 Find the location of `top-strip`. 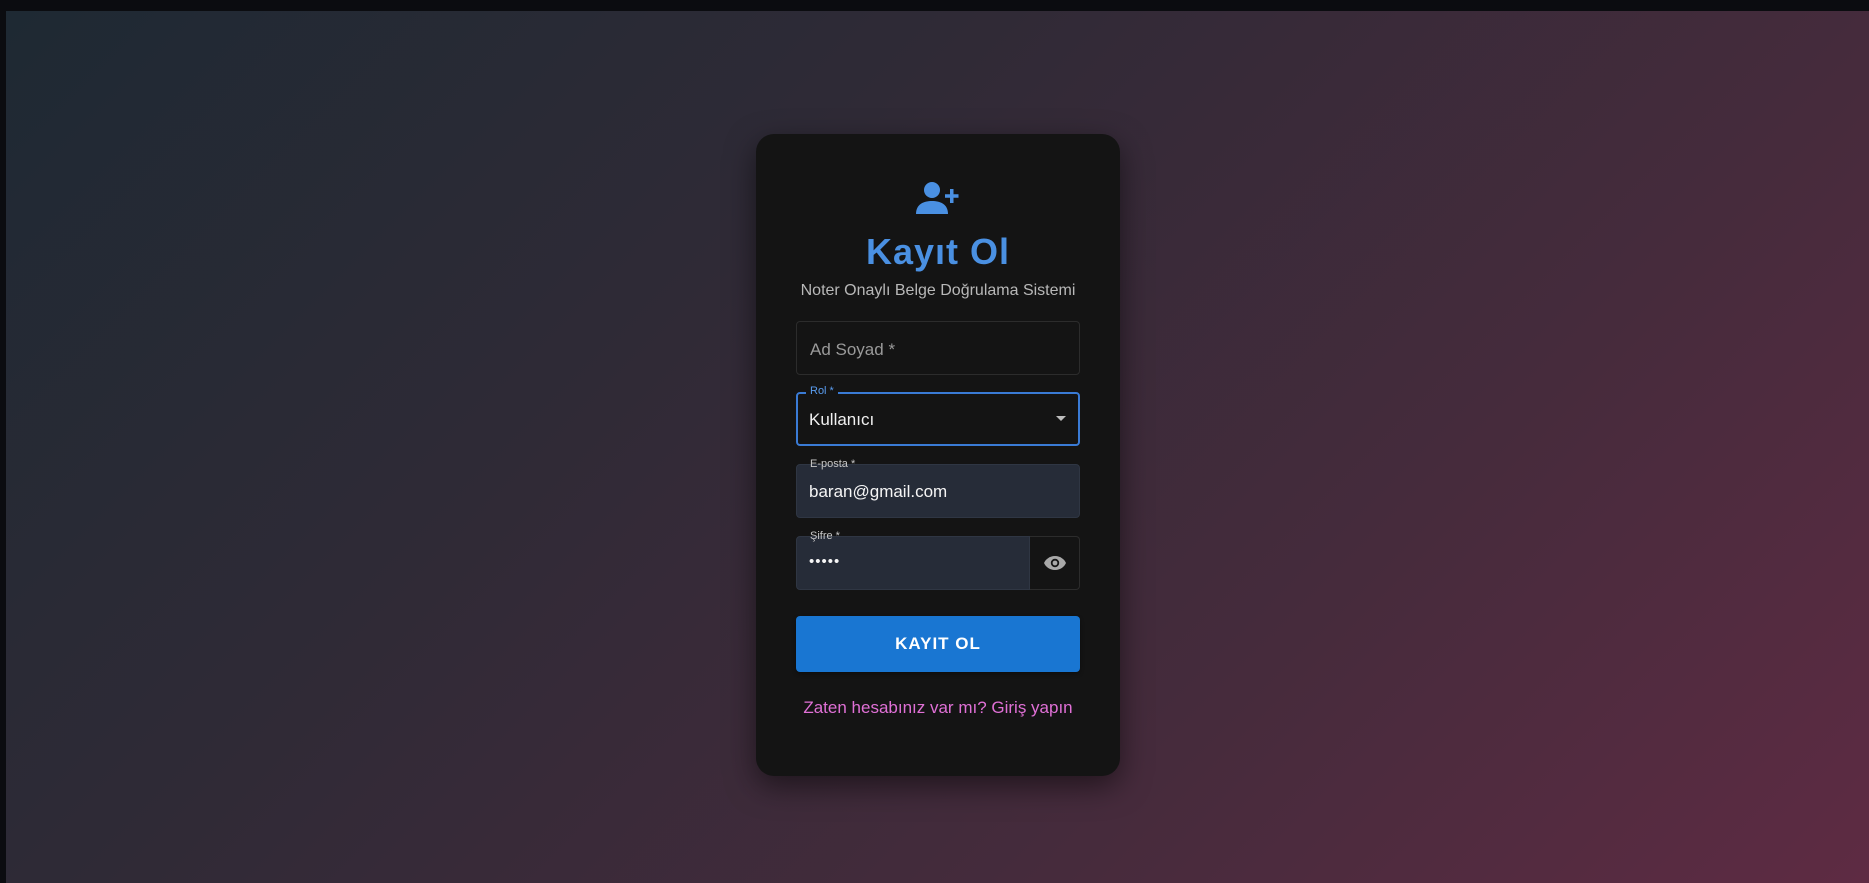

top-strip is located at coordinates (934, 5).